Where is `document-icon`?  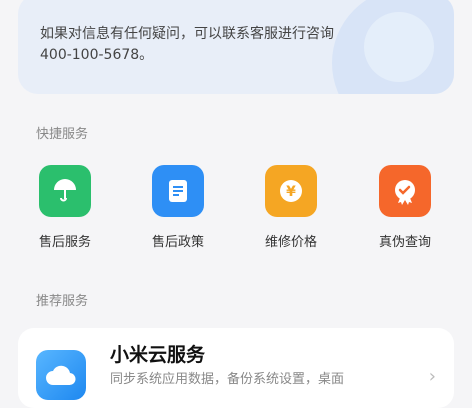 document-icon is located at coordinates (178, 191).